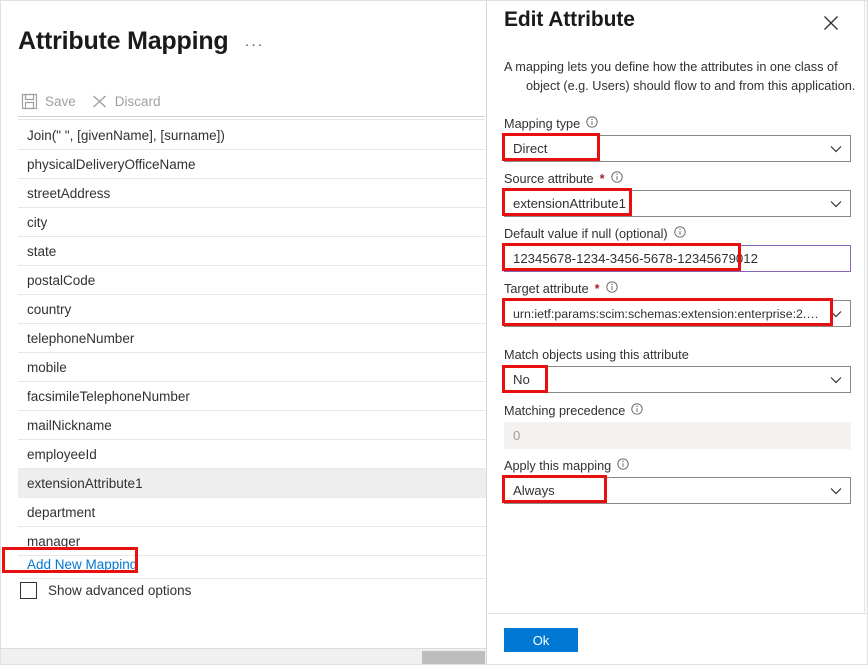  I want to click on source-attribute-dropdown: extensionAttribute1, so click(677, 203).